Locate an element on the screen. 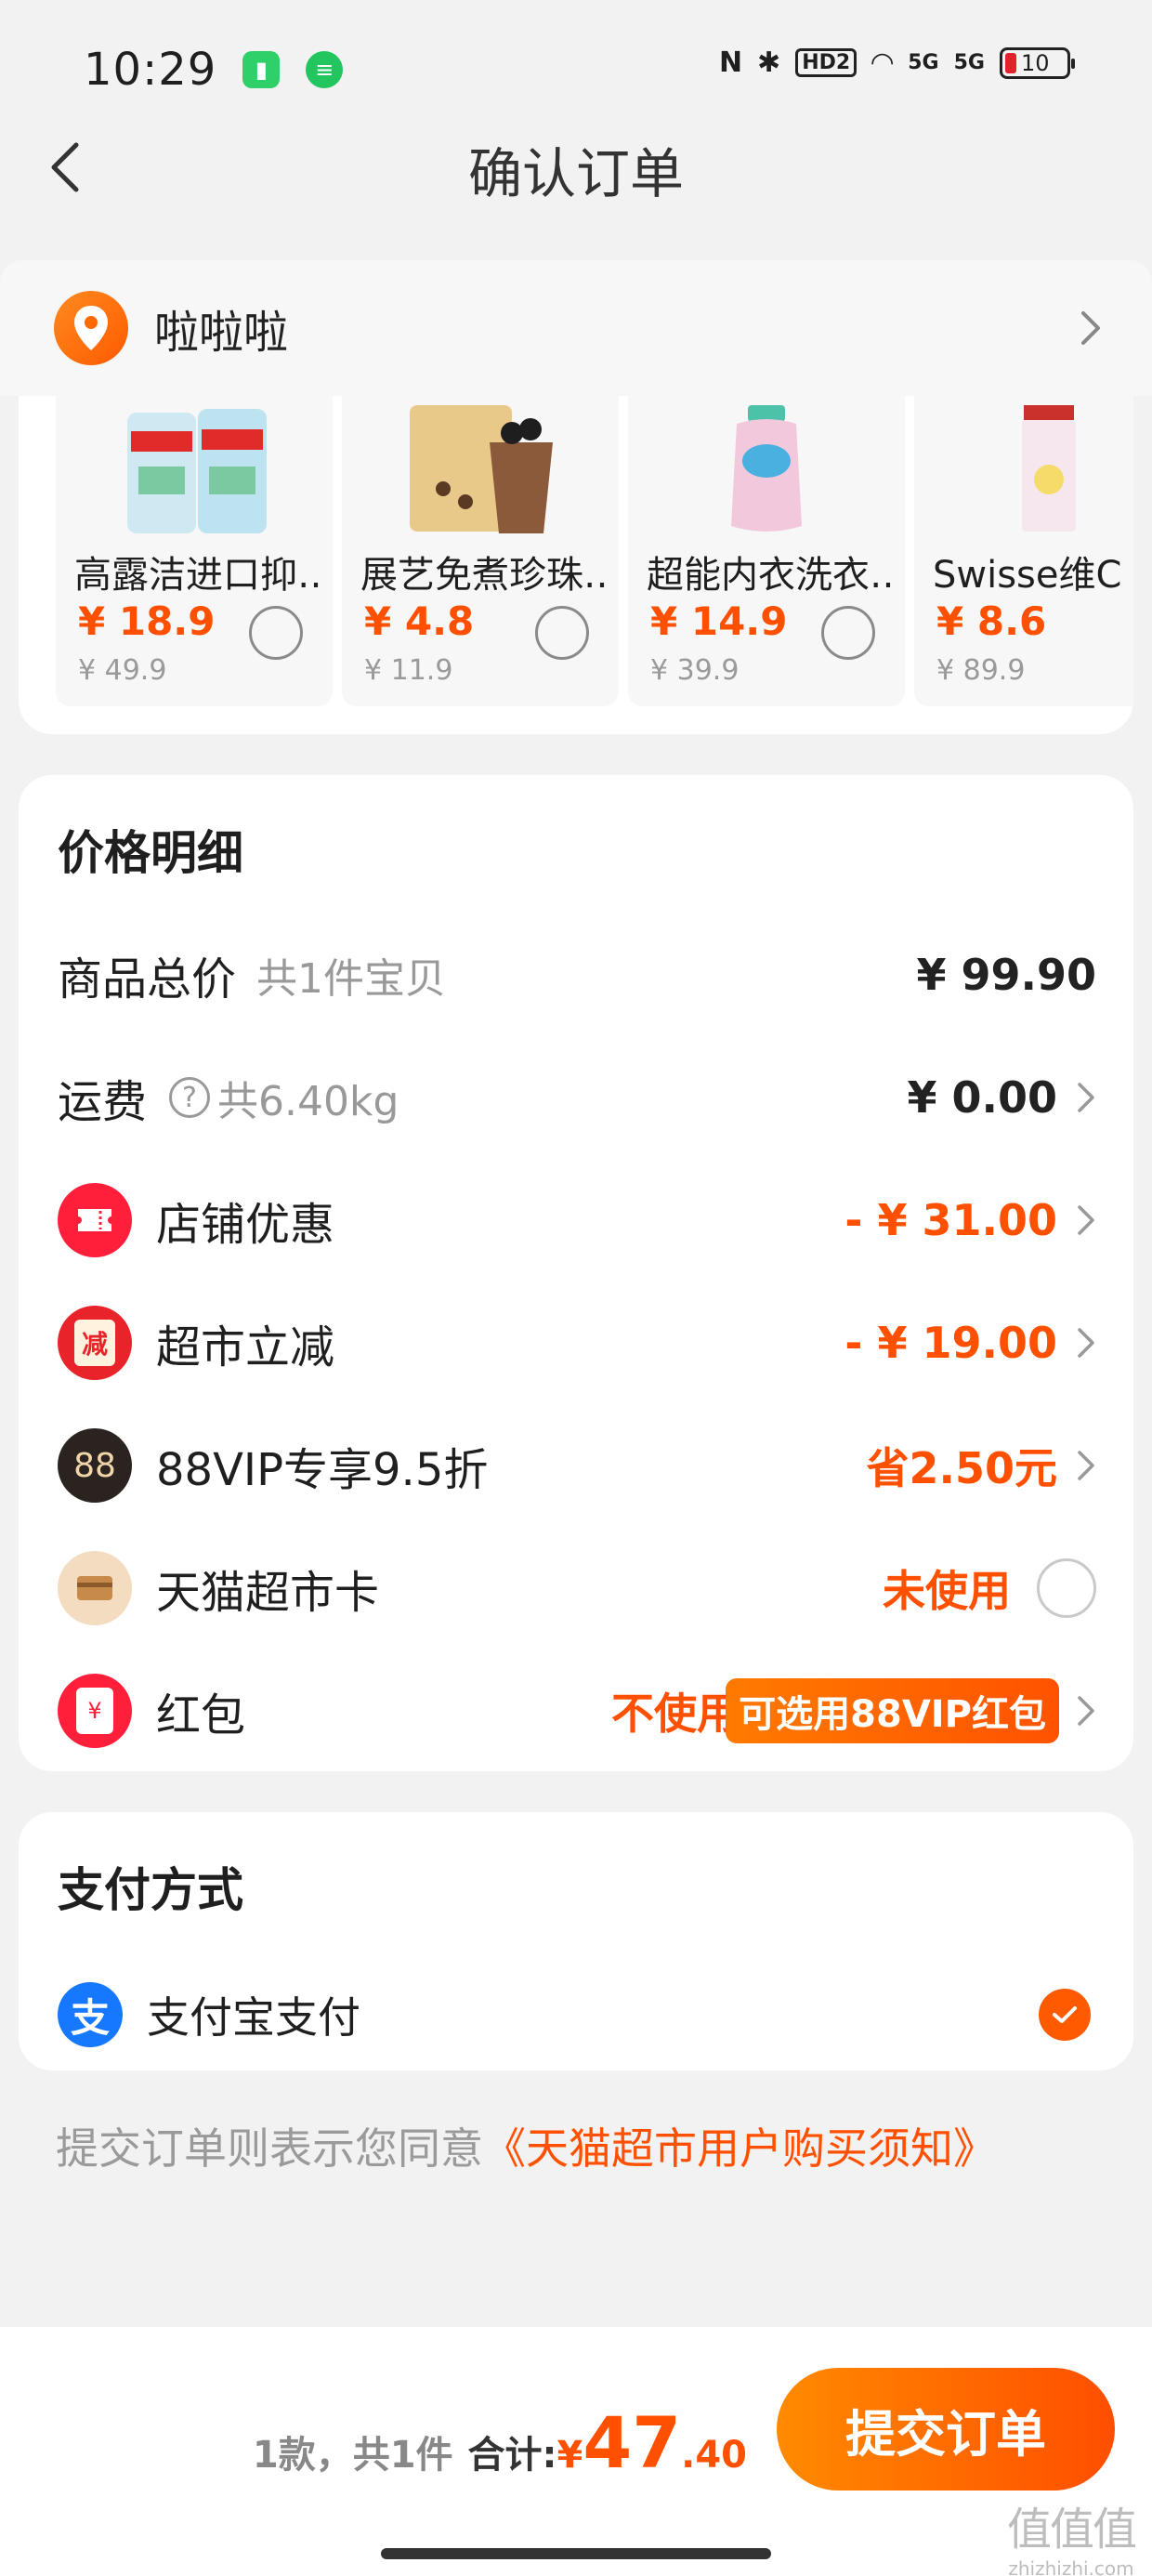 The width and height of the screenshot is (1152, 2576). product-card: 展艺免煮珍珠… ¥ 4.8 ¥ 11.9 is located at coordinates (480, 551).